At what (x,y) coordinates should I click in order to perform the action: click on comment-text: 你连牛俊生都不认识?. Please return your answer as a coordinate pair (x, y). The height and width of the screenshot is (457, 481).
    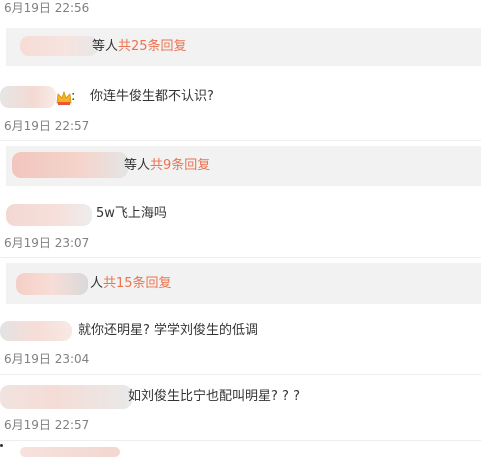
    Looking at the image, I should click on (152, 96).